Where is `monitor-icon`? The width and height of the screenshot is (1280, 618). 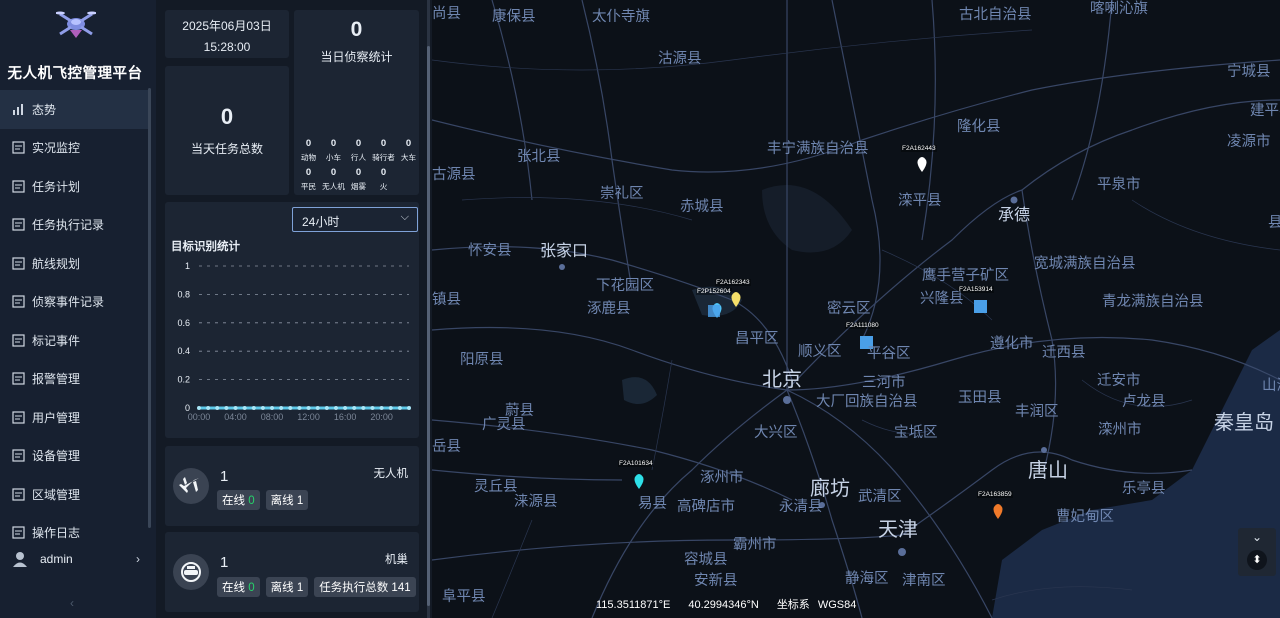 monitor-icon is located at coordinates (18, 147).